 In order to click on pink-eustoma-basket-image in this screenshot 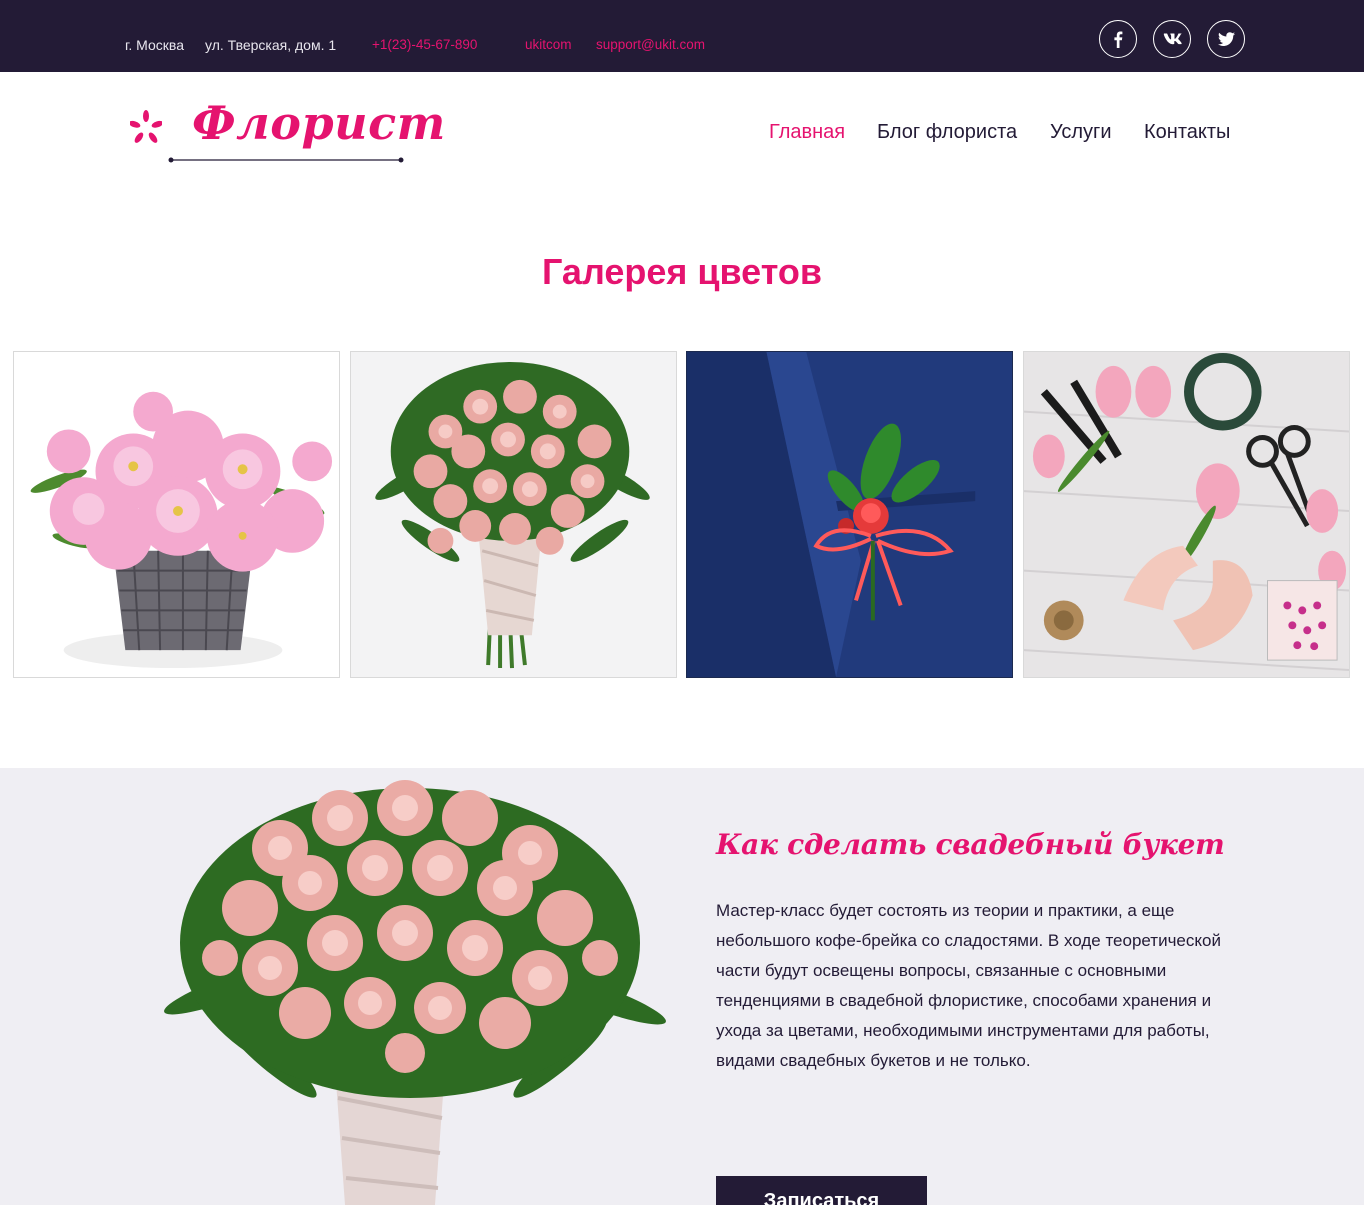, I will do `click(176, 514)`.